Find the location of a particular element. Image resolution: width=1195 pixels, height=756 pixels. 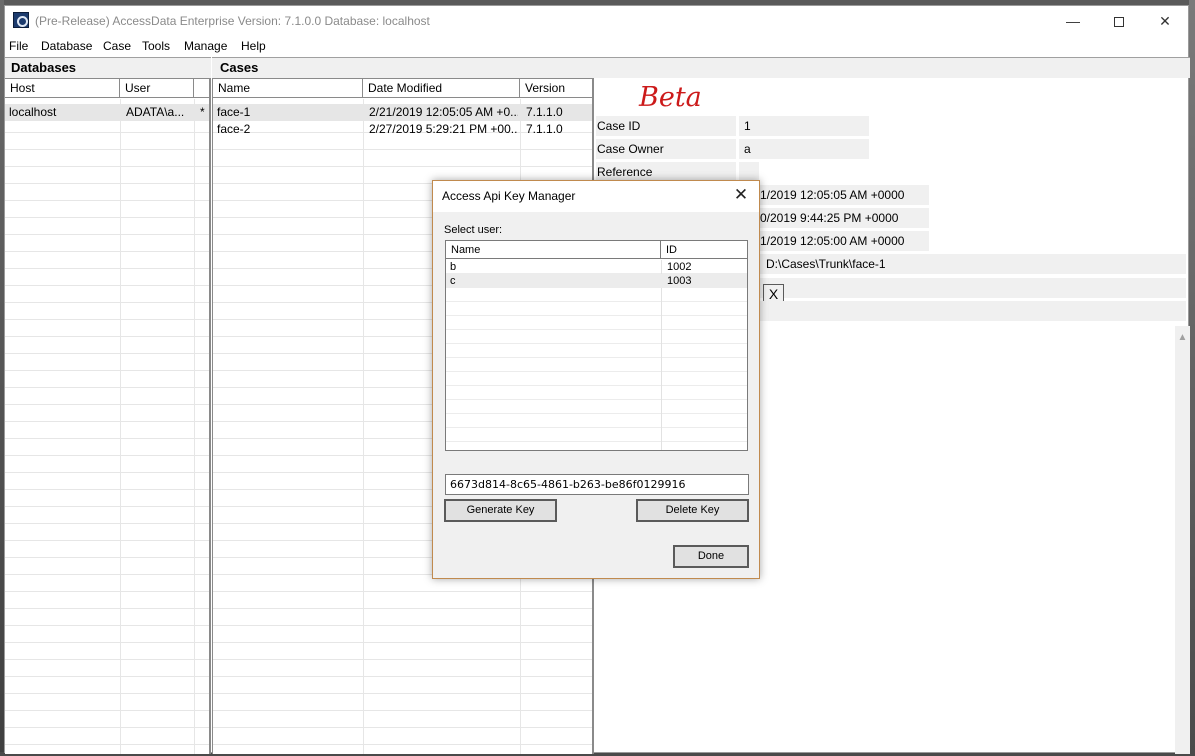

close-window-button: ✕ is located at coordinates (1165, 21).